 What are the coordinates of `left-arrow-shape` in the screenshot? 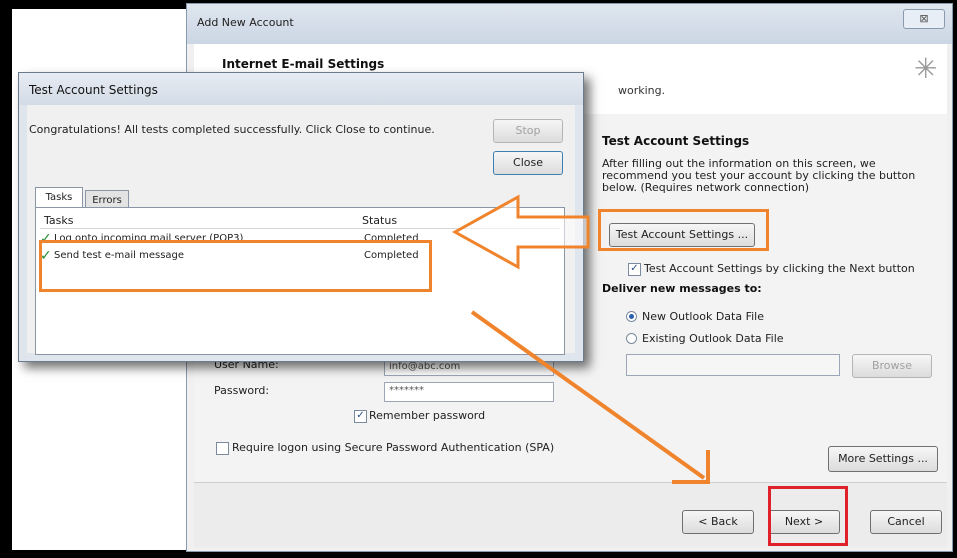 It's located at (520, 232).